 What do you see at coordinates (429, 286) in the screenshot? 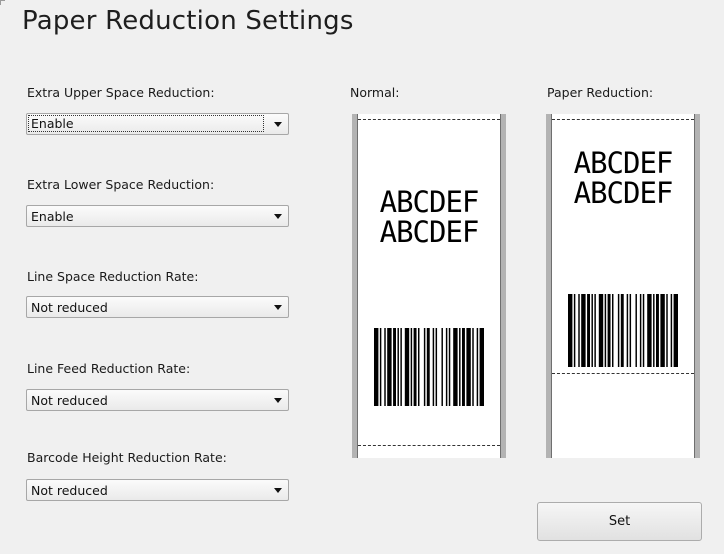
I see `normal-paper-preview: ABCDEF ABCDEF` at bounding box center [429, 286].